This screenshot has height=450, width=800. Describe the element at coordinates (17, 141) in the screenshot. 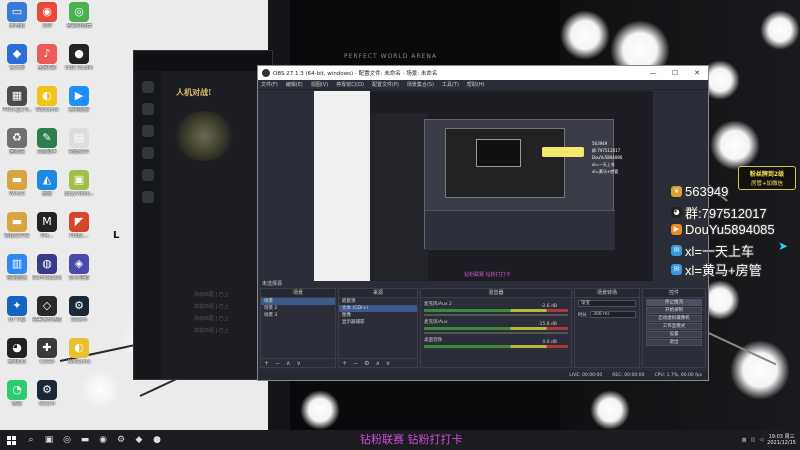

I see `desktop-icon: ♻ 回收站` at that location.